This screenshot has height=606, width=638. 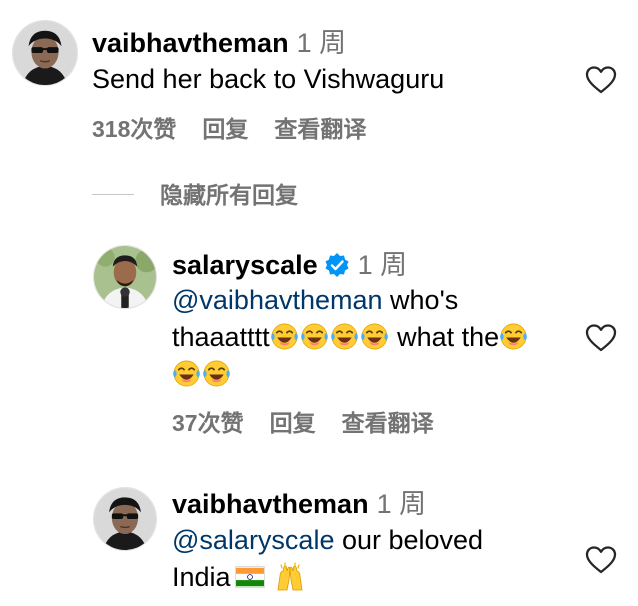 I want to click on comment-text: @vaibhavtheman who's thaaatttt what the, so click(x=372, y=337).